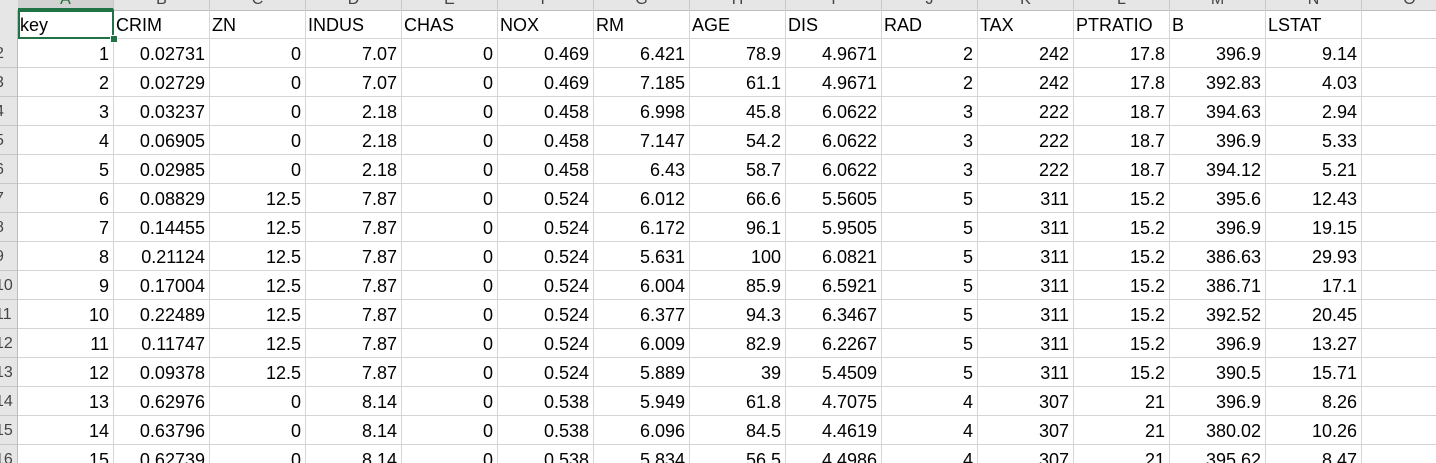  What do you see at coordinates (1218, 82) in the screenshot?
I see `table-cell: 392.83` at bounding box center [1218, 82].